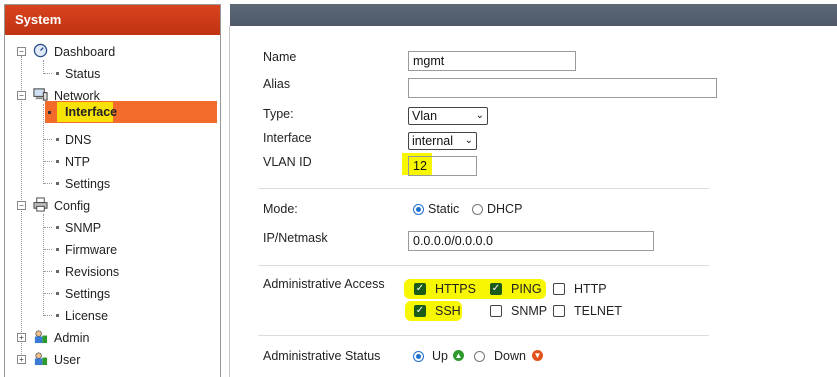 The image size is (837, 377). I want to click on administrative-access-label: Administrative Access, so click(324, 284).